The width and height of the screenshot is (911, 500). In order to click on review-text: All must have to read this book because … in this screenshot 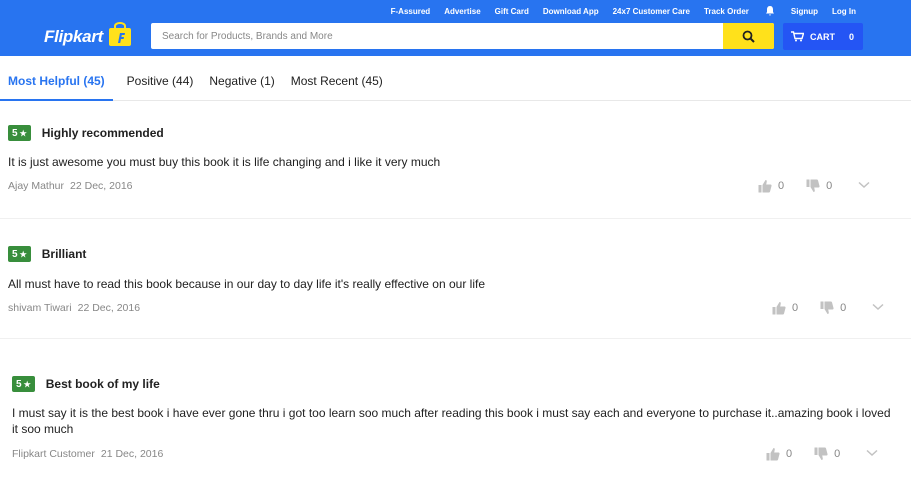, I will do `click(246, 284)`.